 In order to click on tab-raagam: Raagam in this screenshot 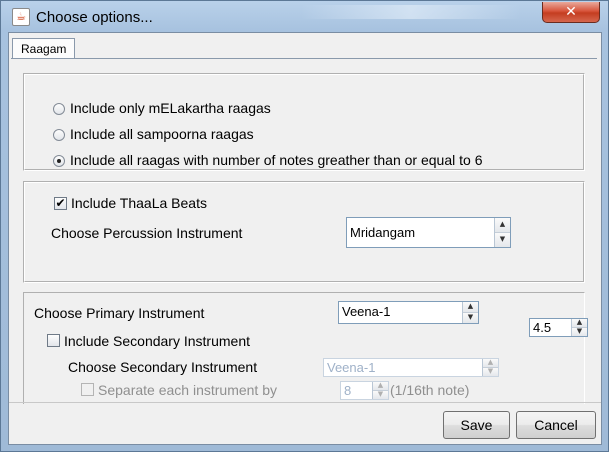, I will do `click(44, 48)`.